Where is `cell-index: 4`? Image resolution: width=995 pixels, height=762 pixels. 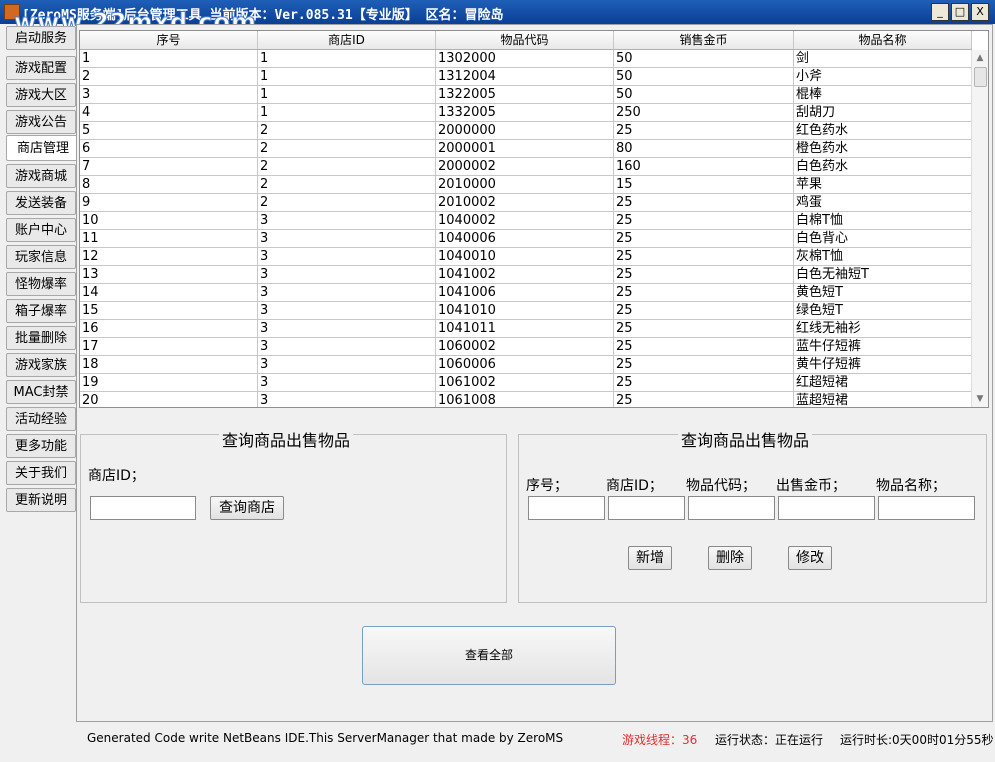
cell-index: 4 is located at coordinates (169, 113).